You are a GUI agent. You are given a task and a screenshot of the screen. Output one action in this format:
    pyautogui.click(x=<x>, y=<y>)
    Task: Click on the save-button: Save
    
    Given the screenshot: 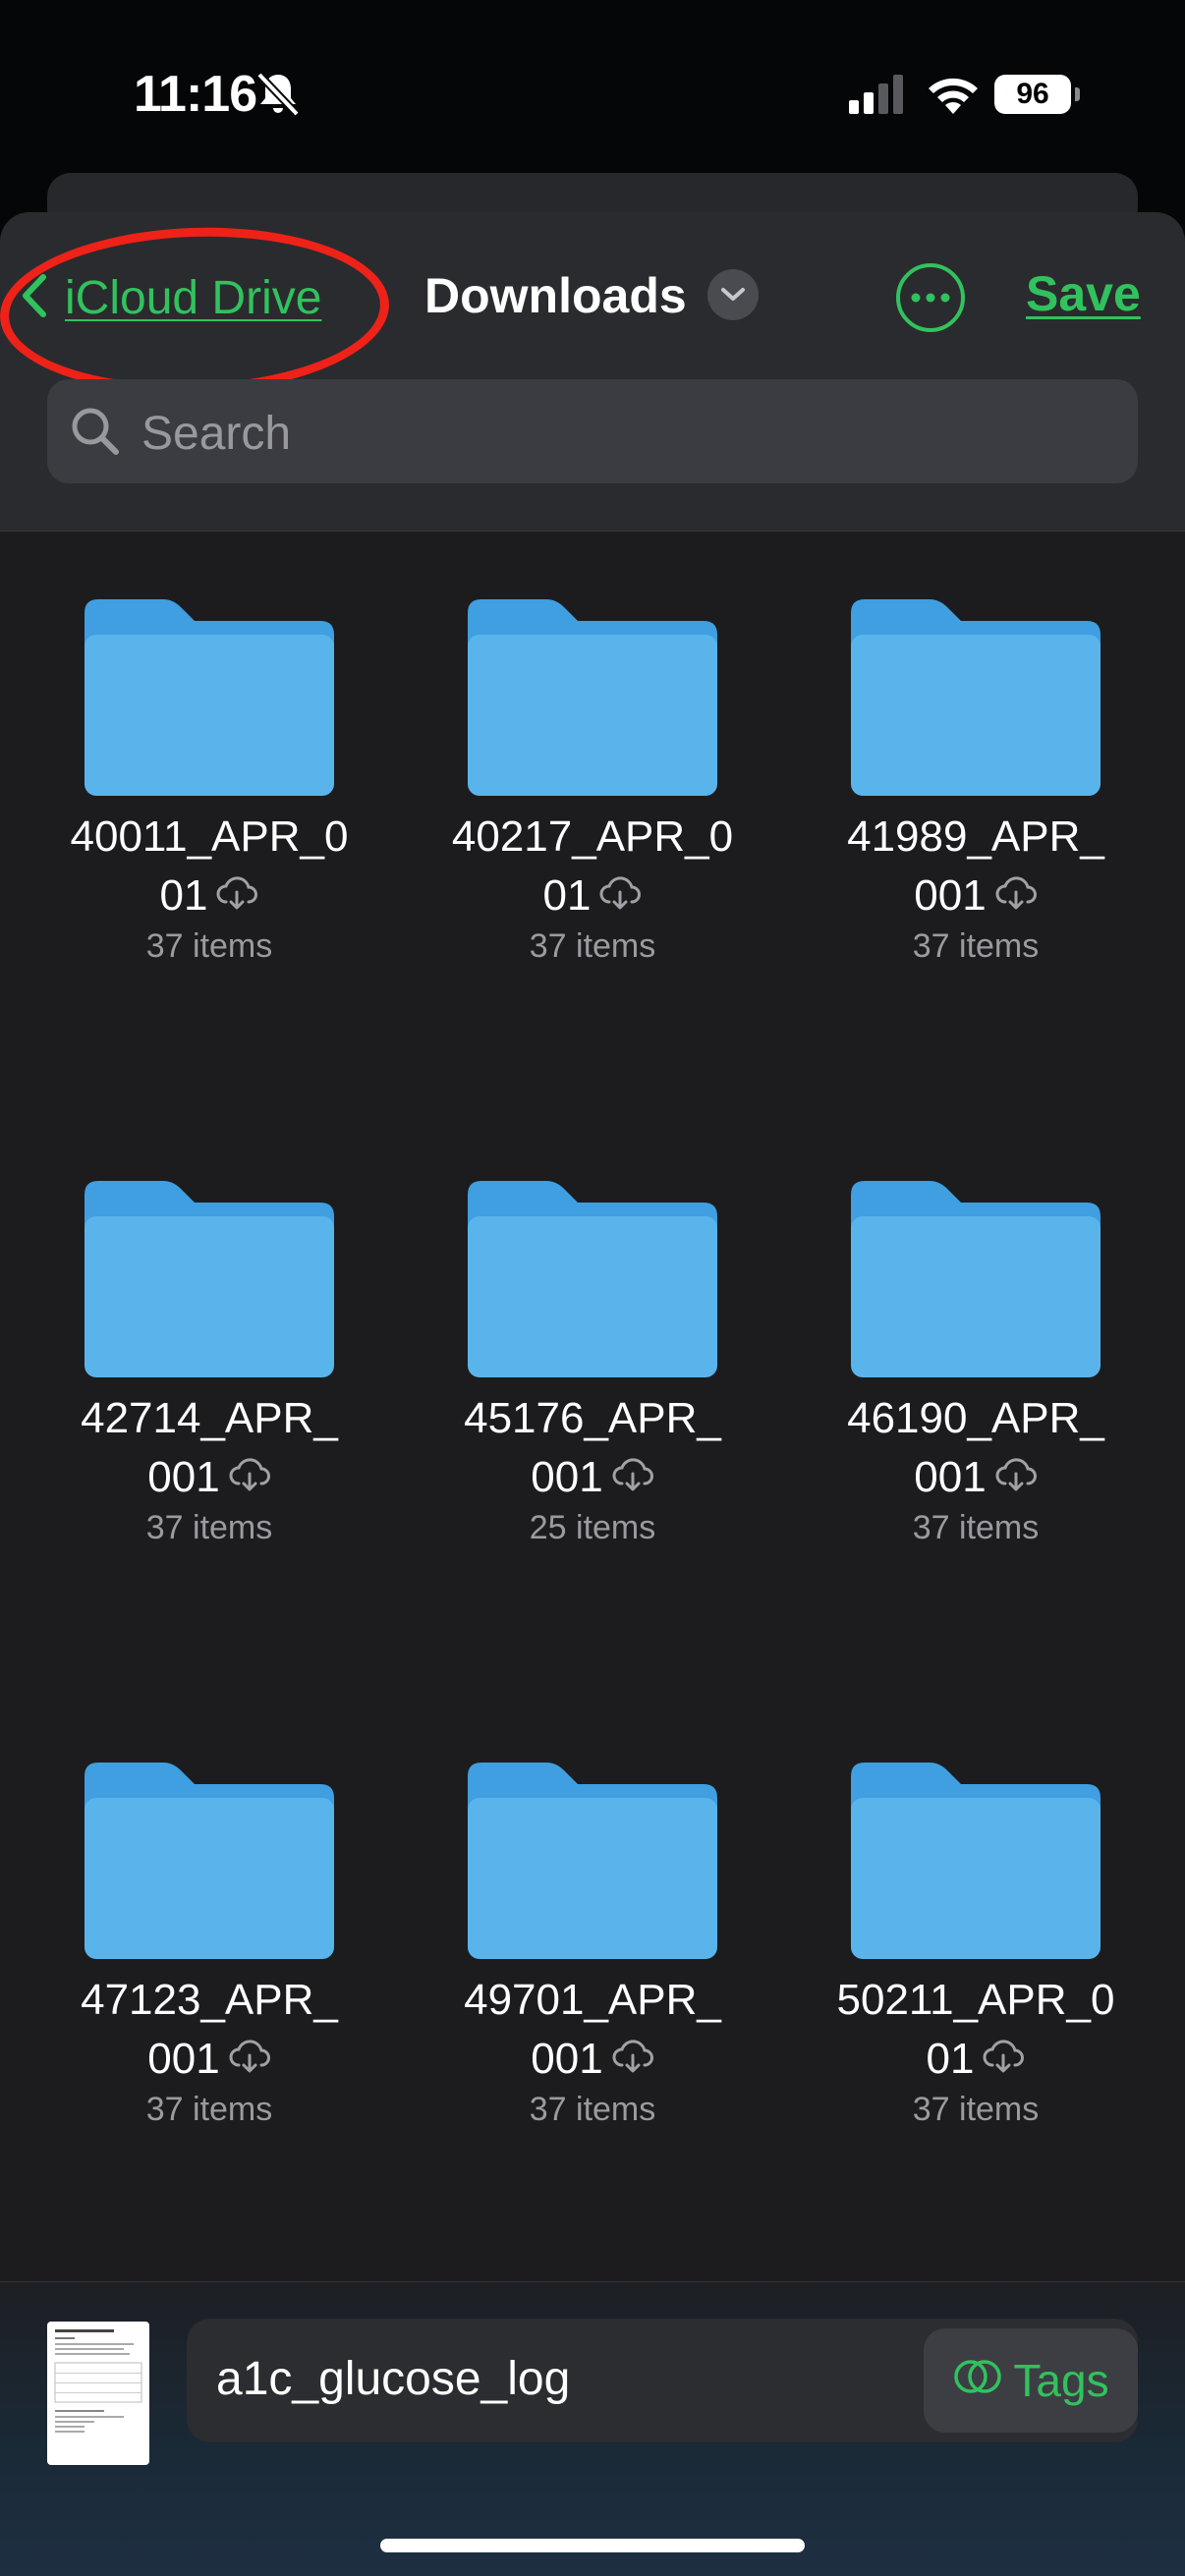 What is the action you would take?
    pyautogui.click(x=1084, y=293)
    